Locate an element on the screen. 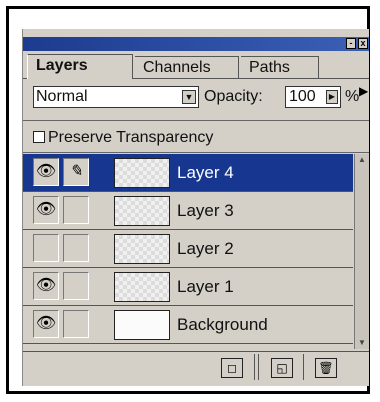  layer-row-layer-4: 👁 ✎ Layer 4 is located at coordinates (188, 173).